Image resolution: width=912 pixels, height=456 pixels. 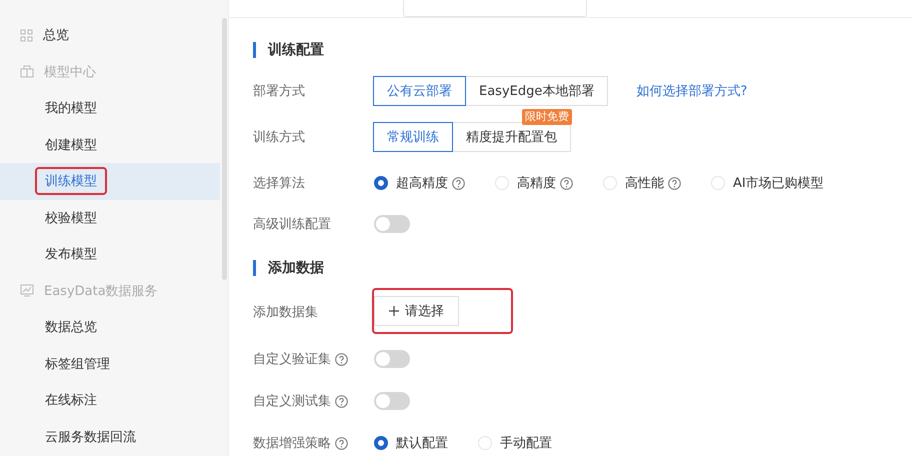 I want to click on sidebar-item: 校验模型, so click(x=71, y=217).